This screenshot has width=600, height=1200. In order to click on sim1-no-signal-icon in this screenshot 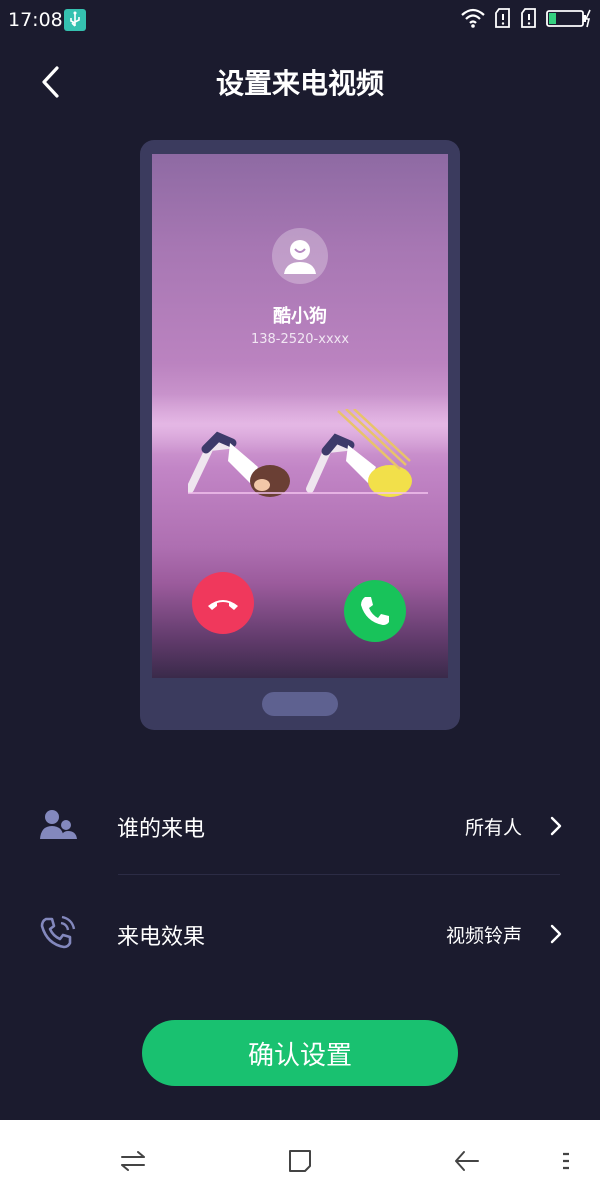, I will do `click(503, 20)`.